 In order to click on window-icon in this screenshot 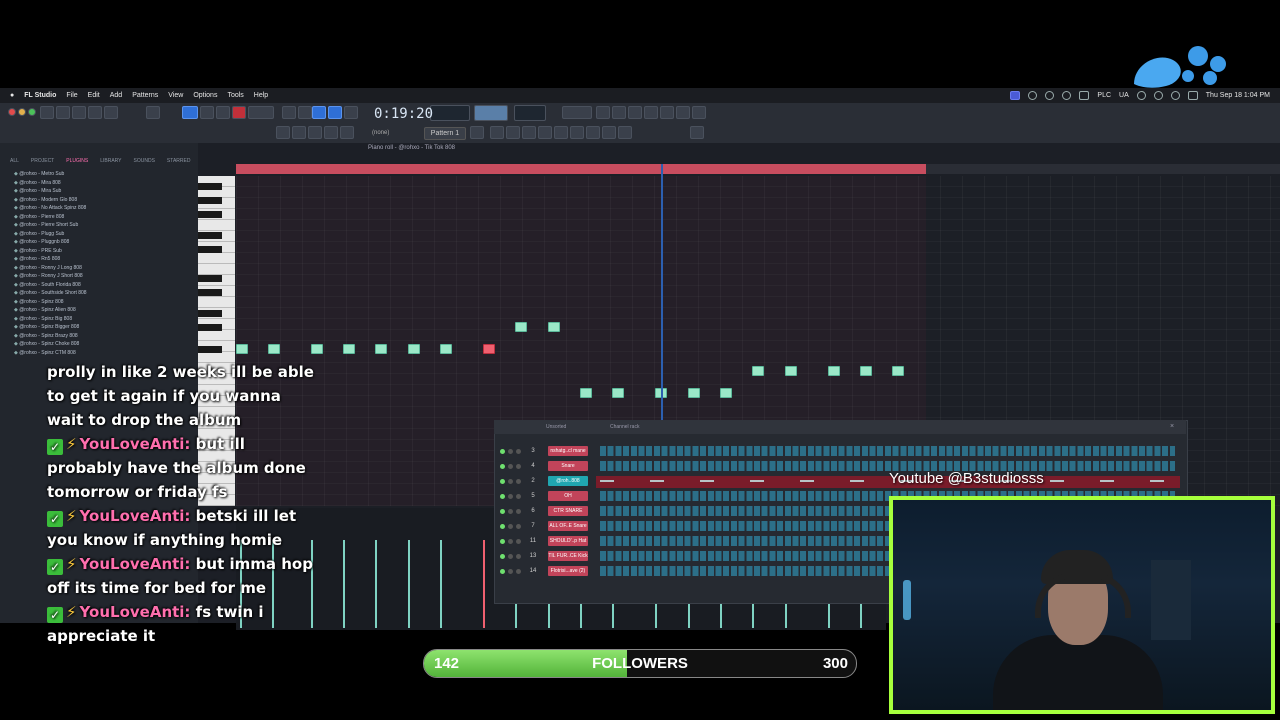, I will do `click(1084, 95)`.